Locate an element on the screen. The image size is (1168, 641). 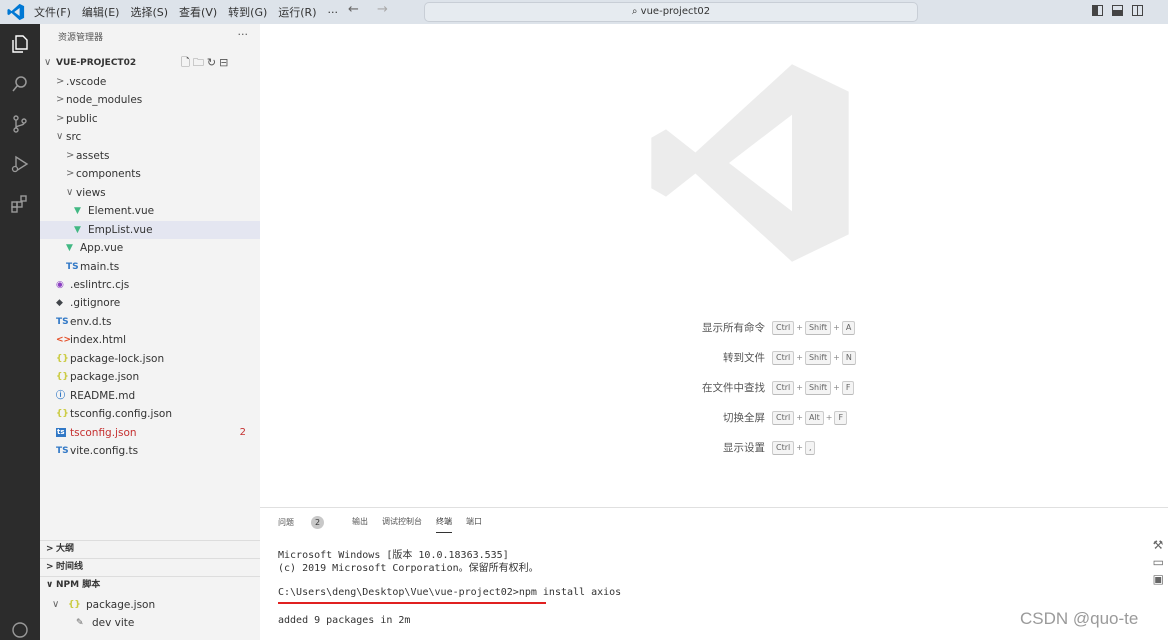
tree-folder: > assets is located at coordinates (150, 156).